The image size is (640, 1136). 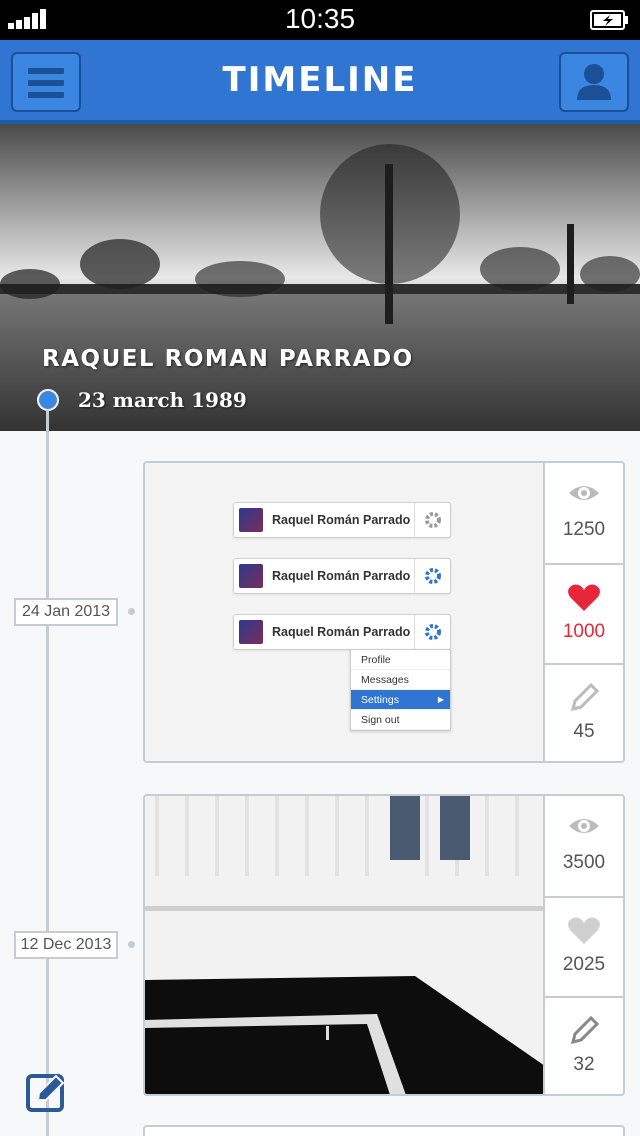 What do you see at coordinates (584, 513) in the screenshot?
I see `views-stat: 1250` at bounding box center [584, 513].